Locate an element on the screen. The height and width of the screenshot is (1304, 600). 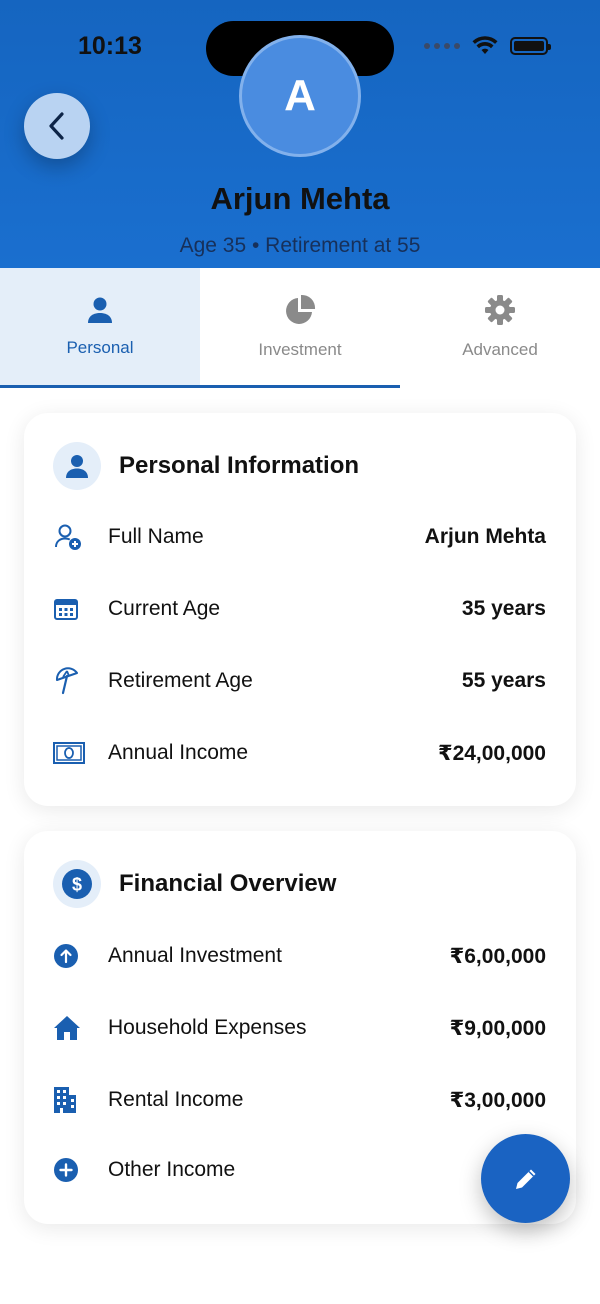
chevron-left-icon is located at coordinates (56, 126).